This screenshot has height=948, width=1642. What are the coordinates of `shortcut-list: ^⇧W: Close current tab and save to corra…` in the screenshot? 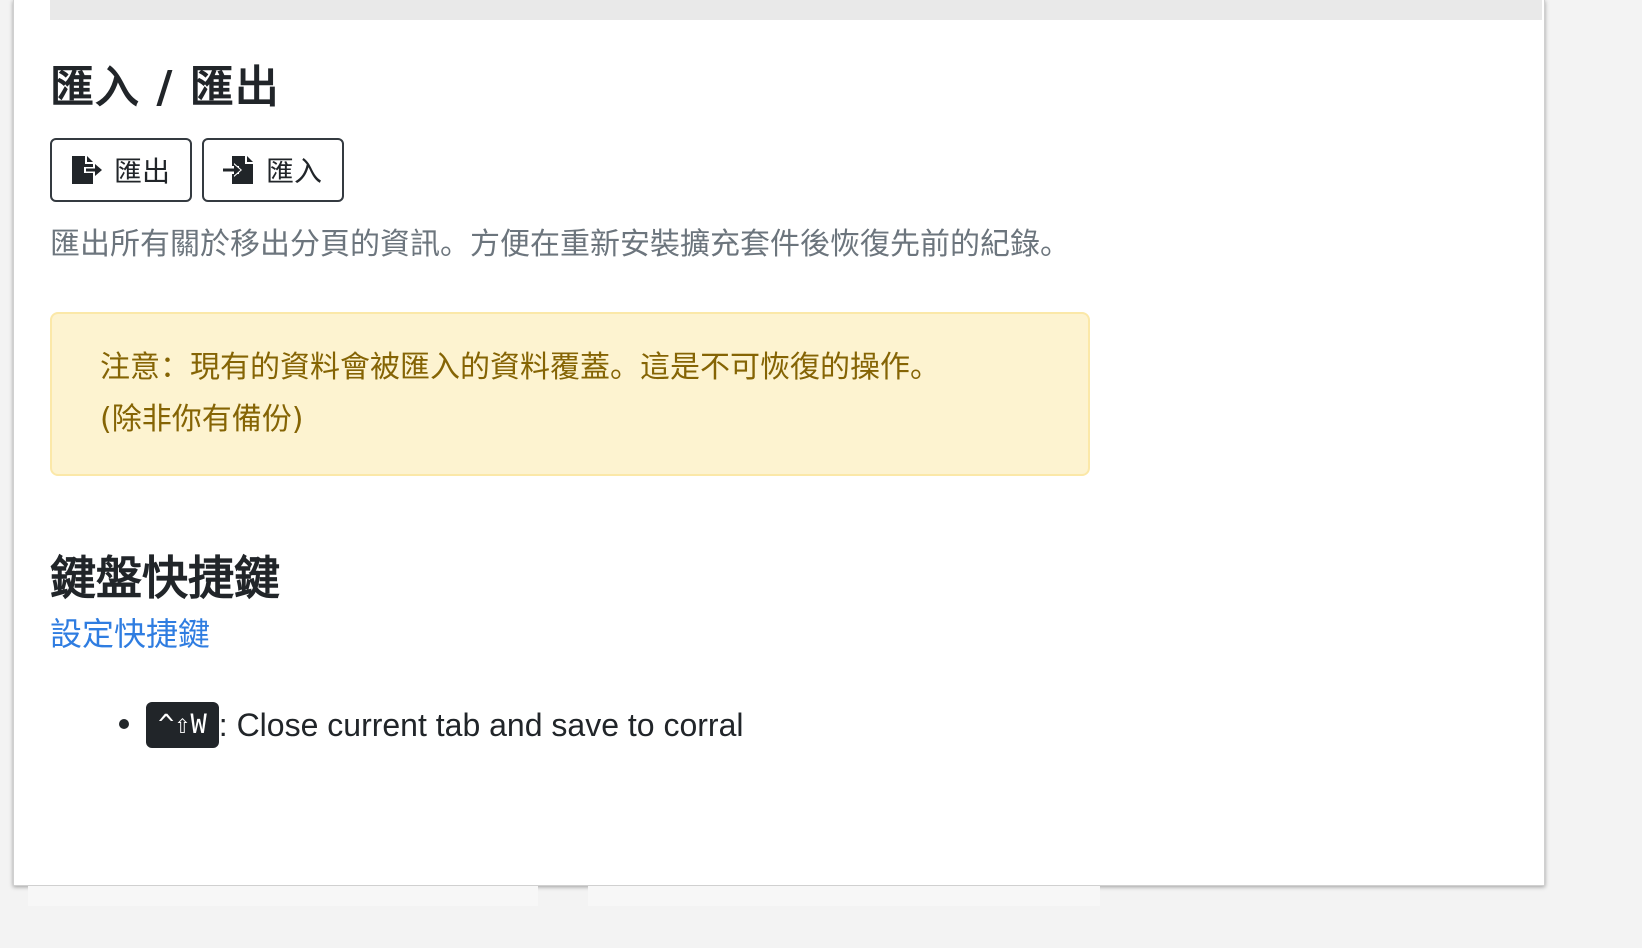 It's located at (575, 724).